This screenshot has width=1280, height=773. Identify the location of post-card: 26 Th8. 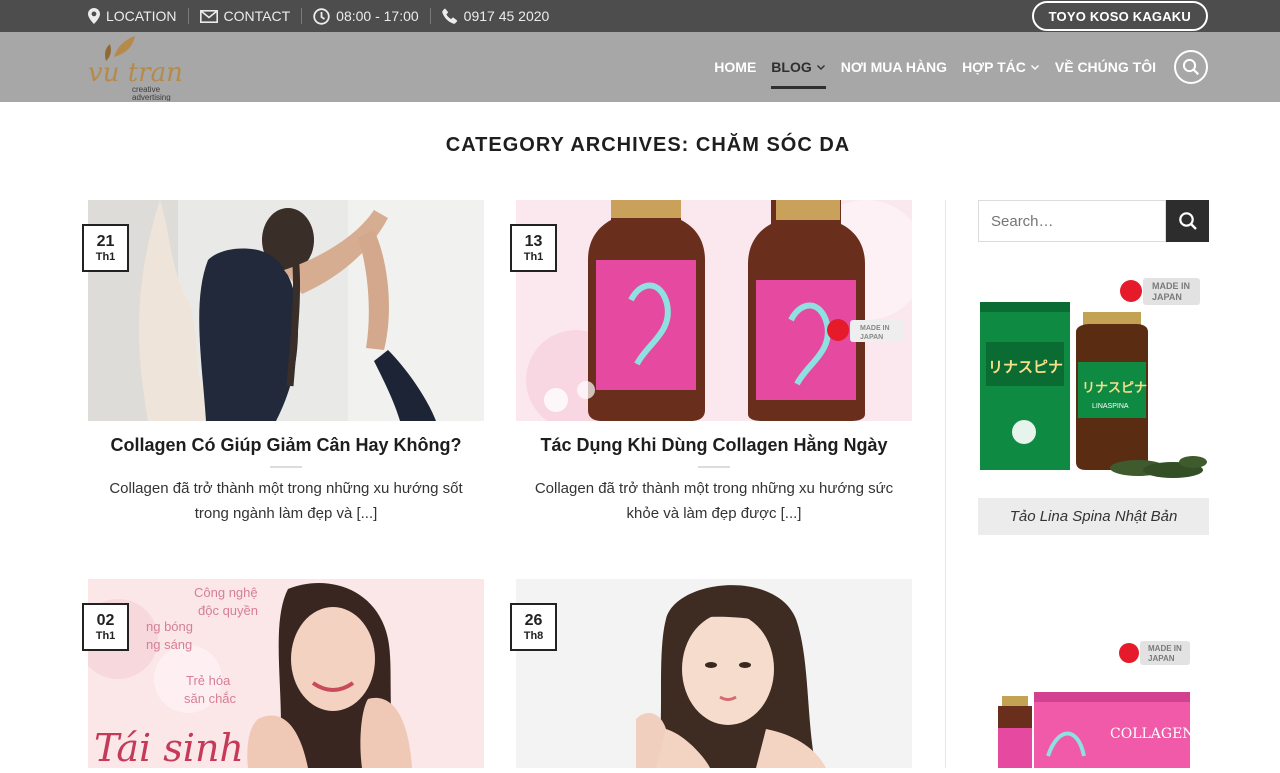
(711, 673).